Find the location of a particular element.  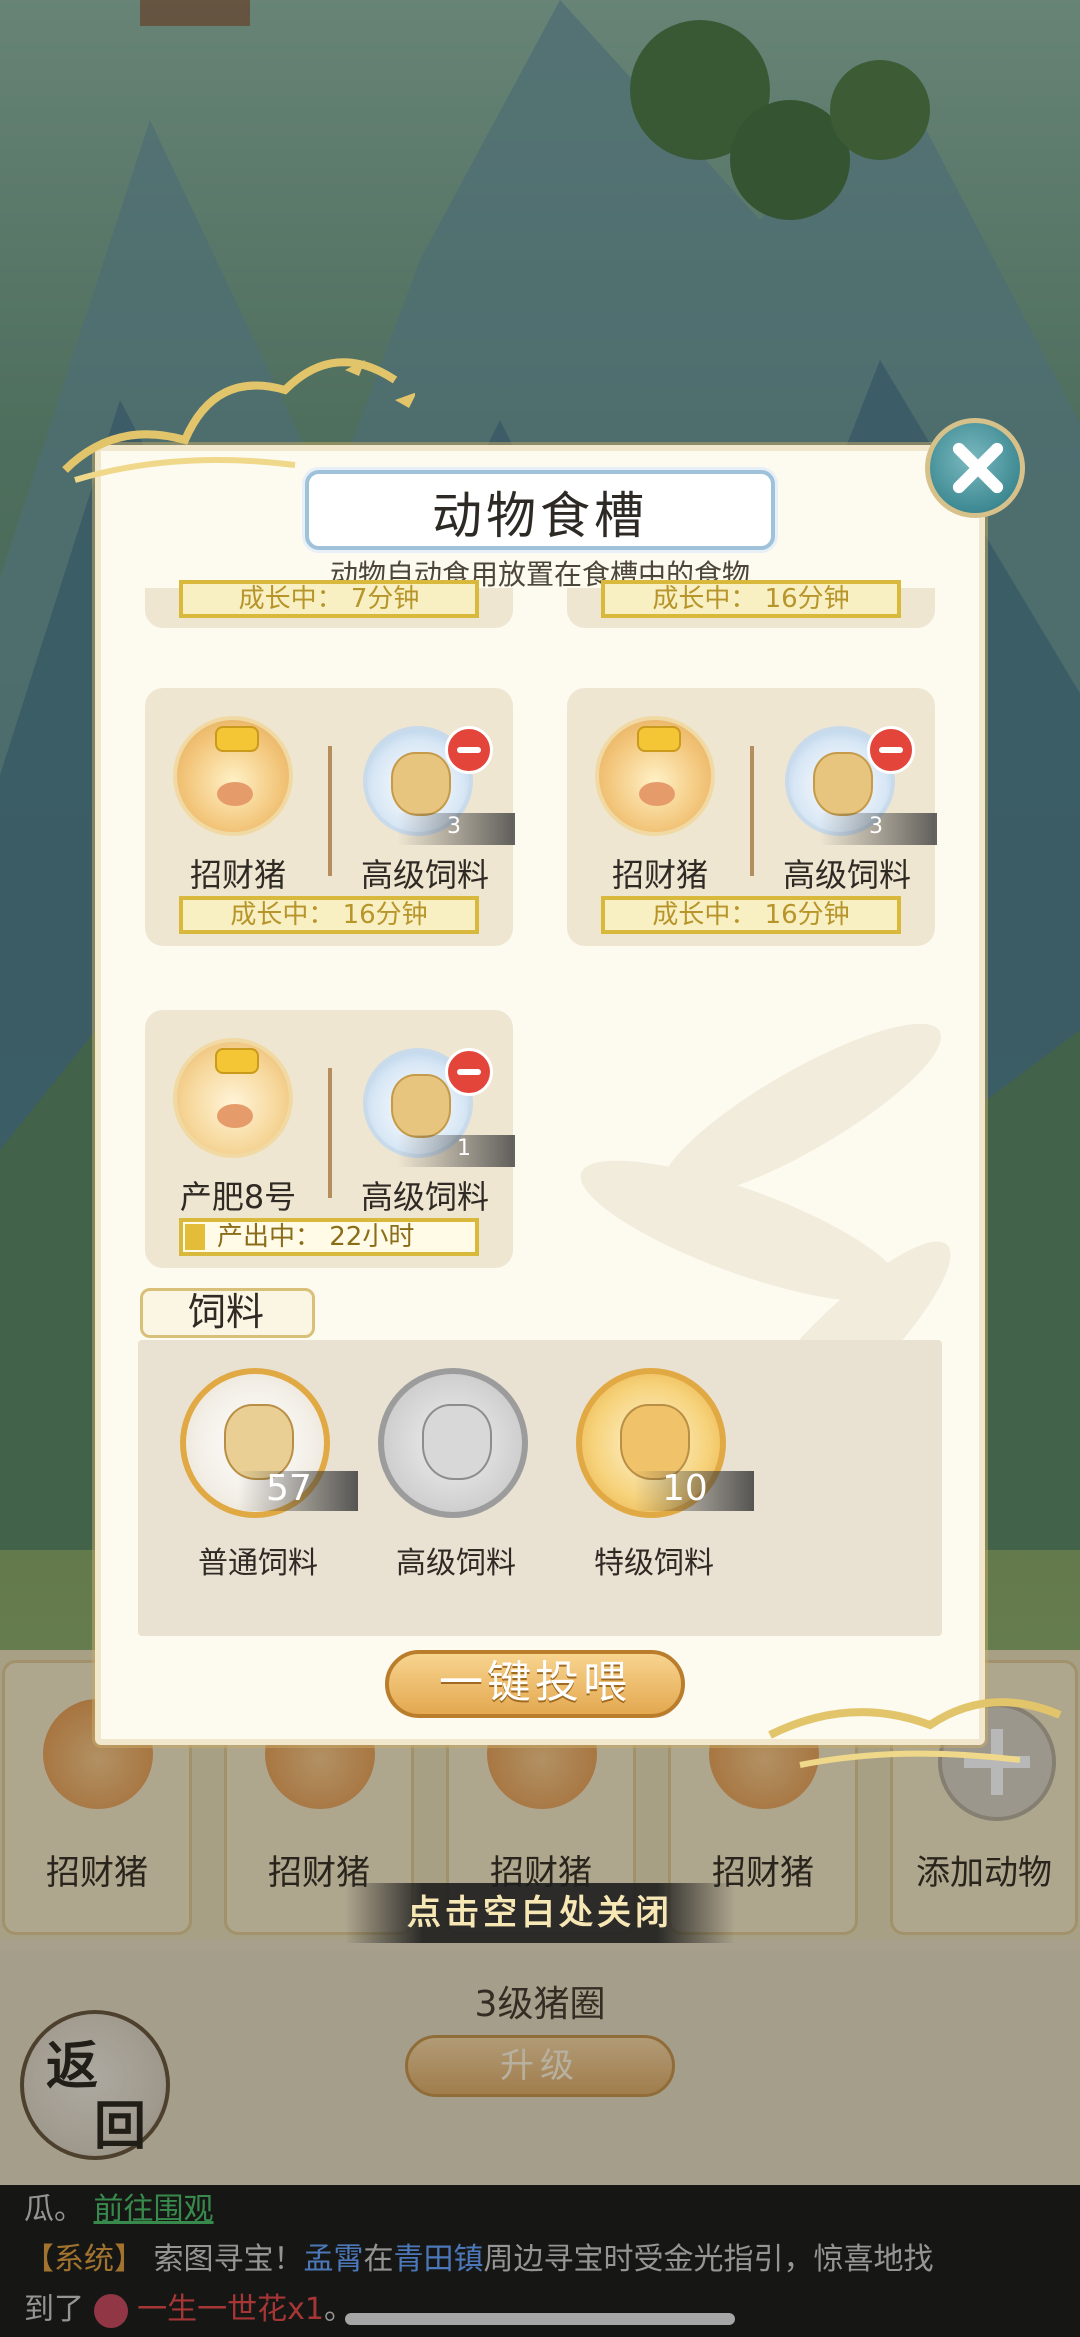

tap-to-close-hint: 点击空白处关闭 is located at coordinates (540, 1913).